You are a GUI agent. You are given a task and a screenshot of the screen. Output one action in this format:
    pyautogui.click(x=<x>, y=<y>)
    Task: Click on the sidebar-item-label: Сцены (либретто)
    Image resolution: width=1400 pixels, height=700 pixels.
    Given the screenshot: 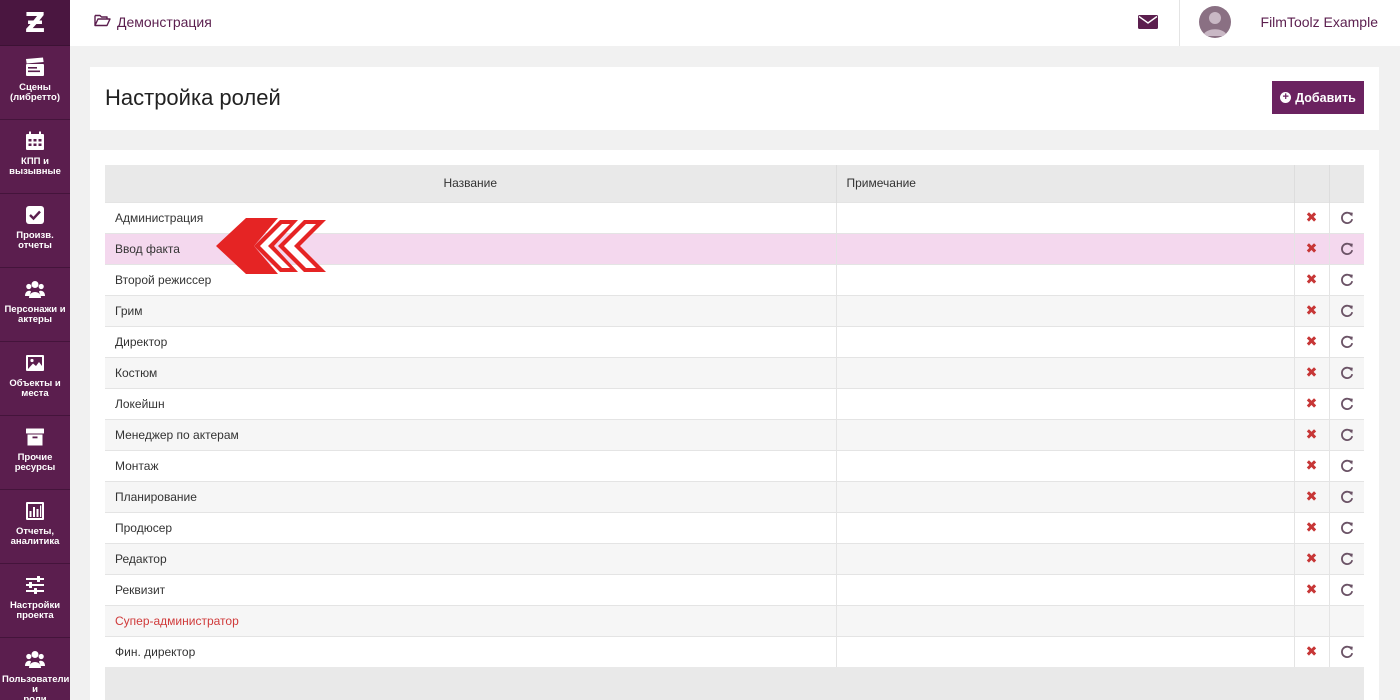 What is the action you would take?
    pyautogui.click(x=34, y=92)
    